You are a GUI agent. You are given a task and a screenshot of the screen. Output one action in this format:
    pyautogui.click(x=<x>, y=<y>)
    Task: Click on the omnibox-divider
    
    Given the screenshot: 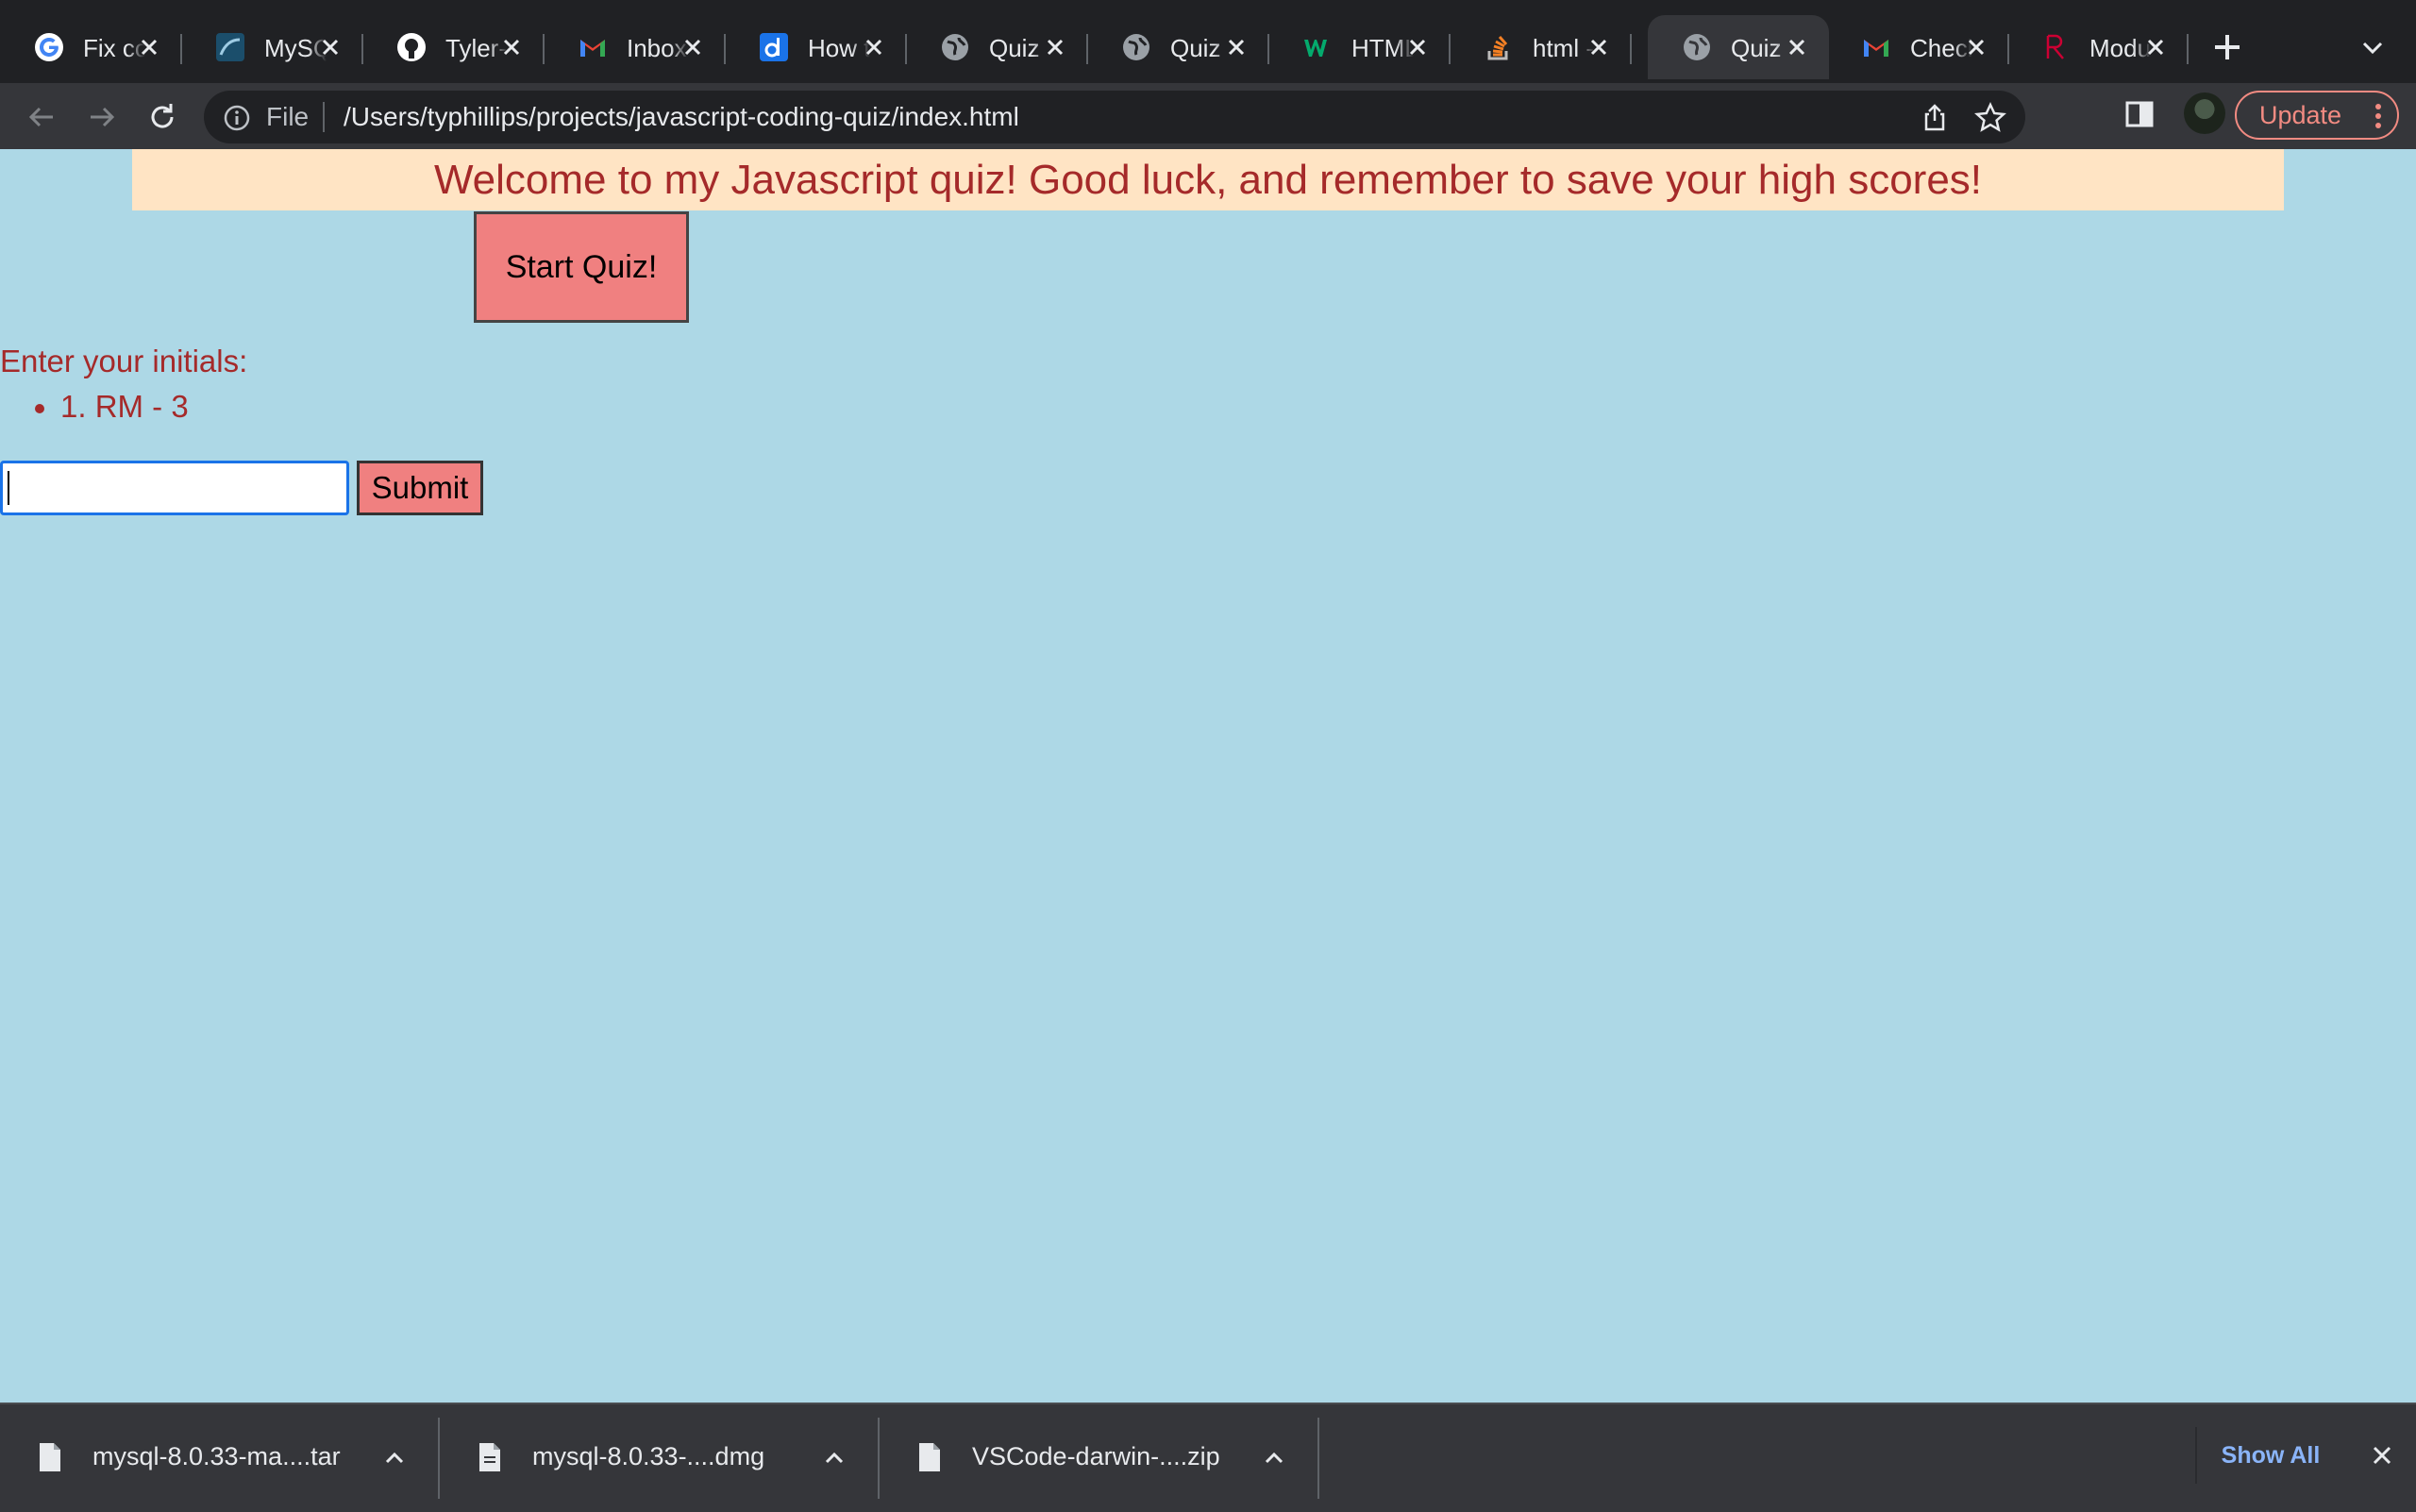 What is the action you would take?
    pyautogui.click(x=324, y=117)
    